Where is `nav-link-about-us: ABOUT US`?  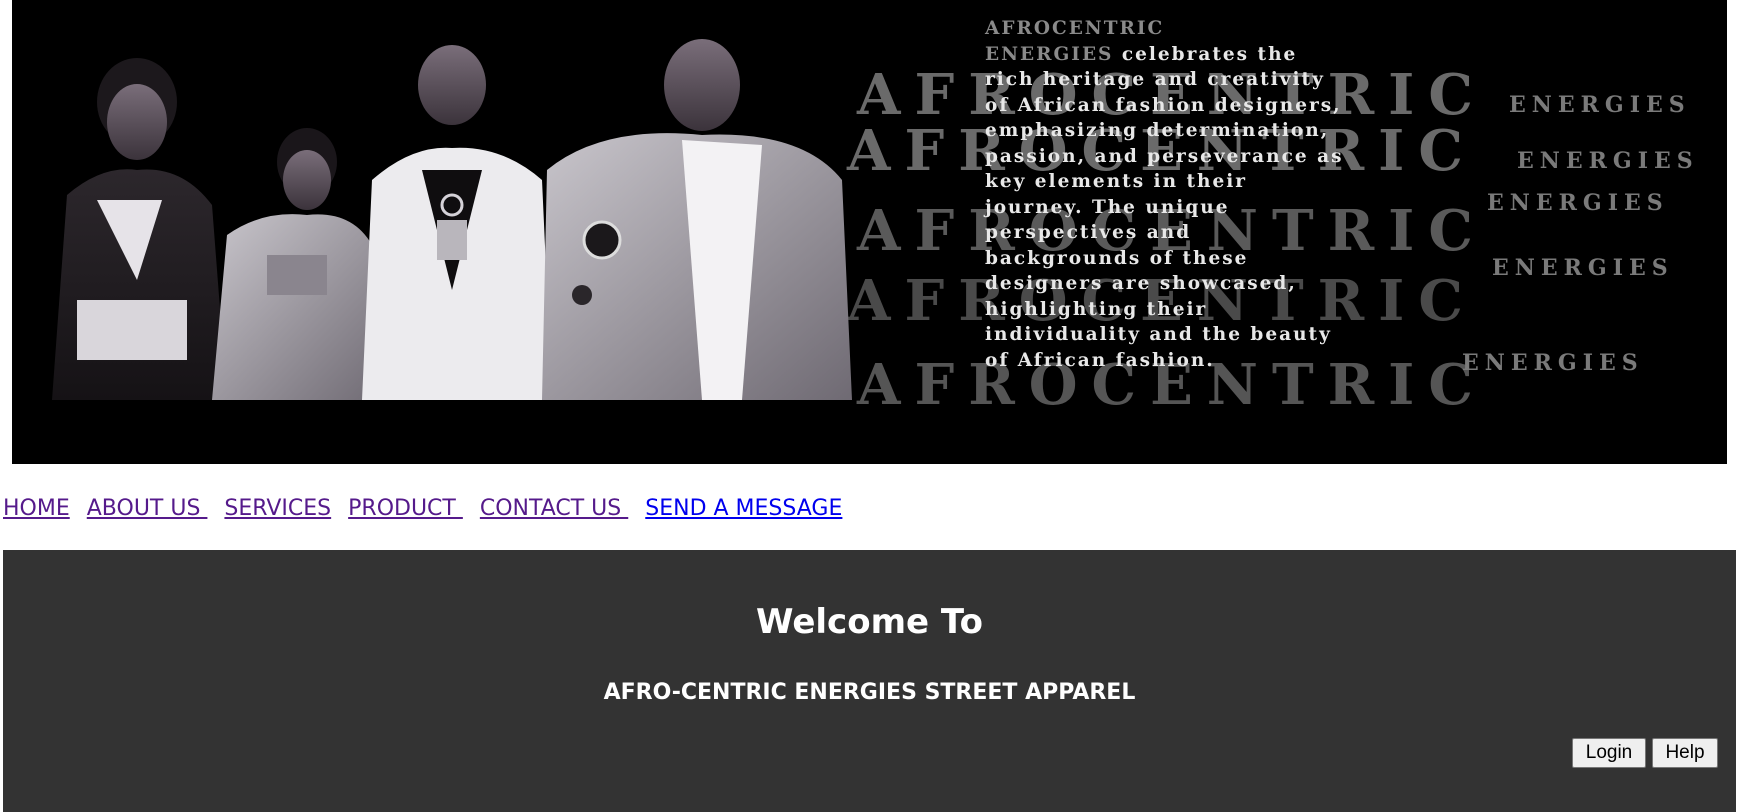
nav-link-about-us: ABOUT US is located at coordinates (147, 508).